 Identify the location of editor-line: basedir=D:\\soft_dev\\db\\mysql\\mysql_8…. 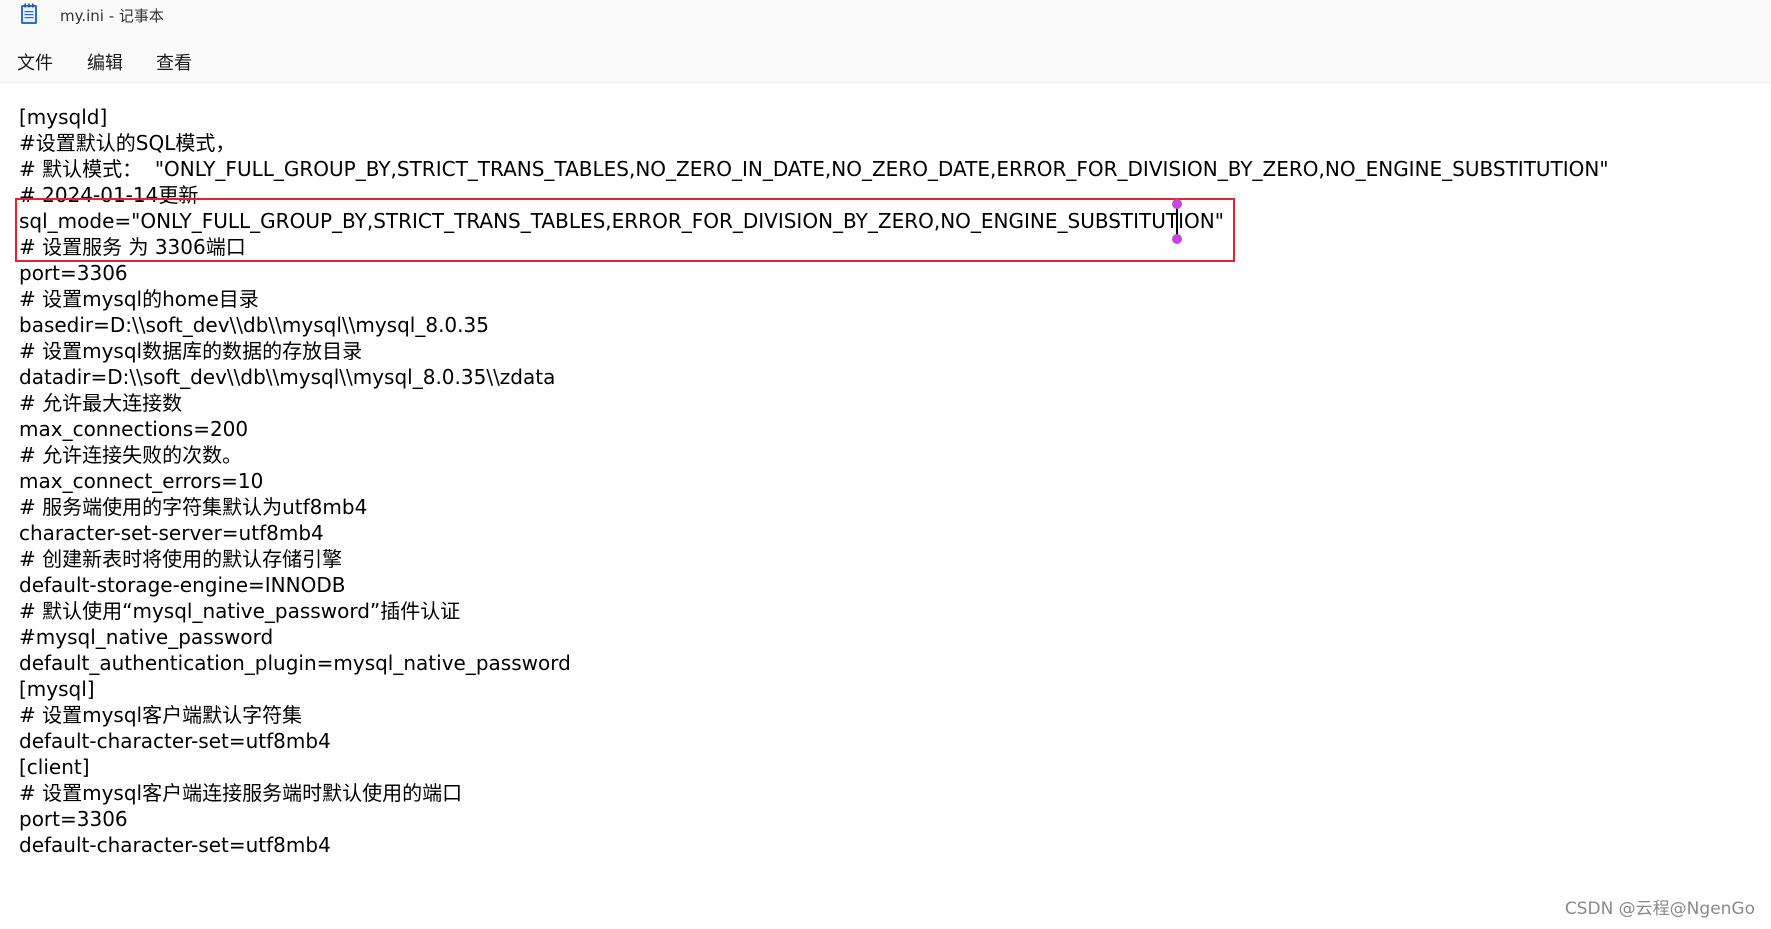
(254, 325).